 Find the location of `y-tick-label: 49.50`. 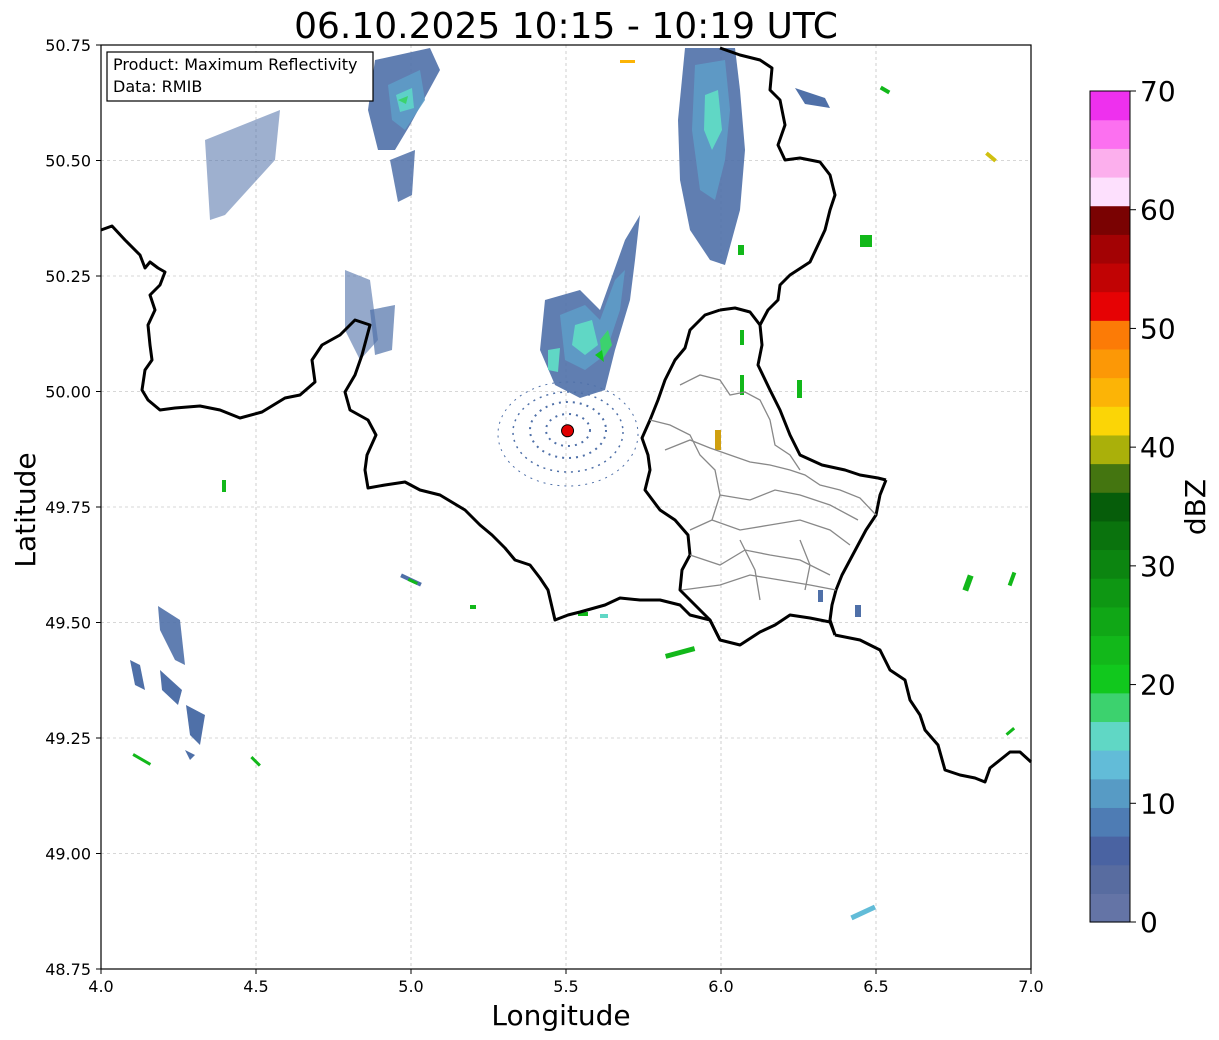

y-tick-label: 49.50 is located at coordinates (68, 623).